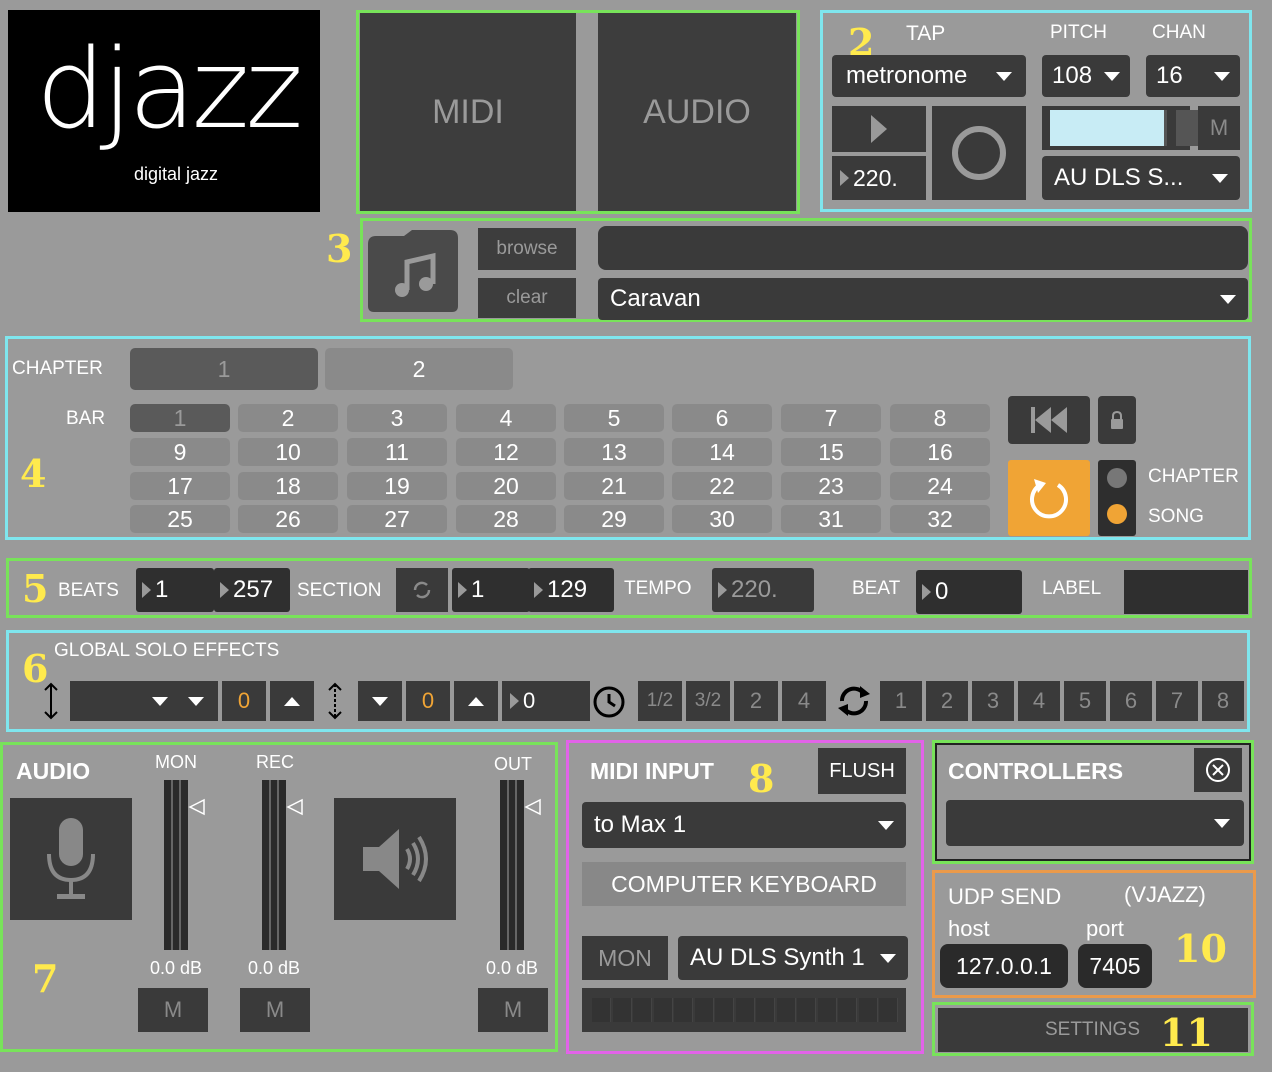 This screenshot has height=1072, width=1272. What do you see at coordinates (831, 452) in the screenshot?
I see `bar-button-15: 15` at bounding box center [831, 452].